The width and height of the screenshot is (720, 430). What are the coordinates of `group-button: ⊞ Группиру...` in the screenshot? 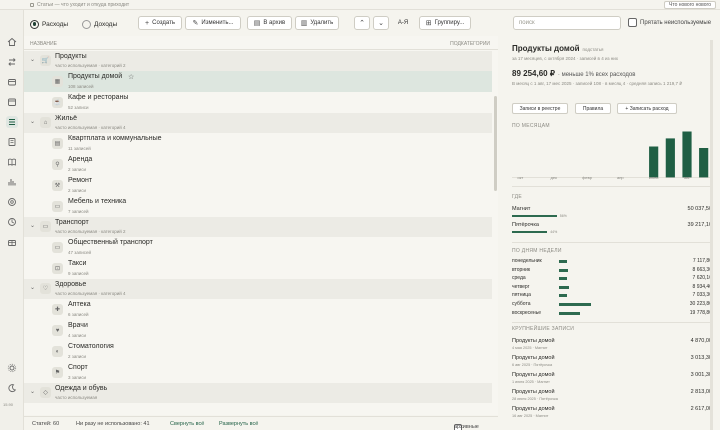 It's located at (445, 23).